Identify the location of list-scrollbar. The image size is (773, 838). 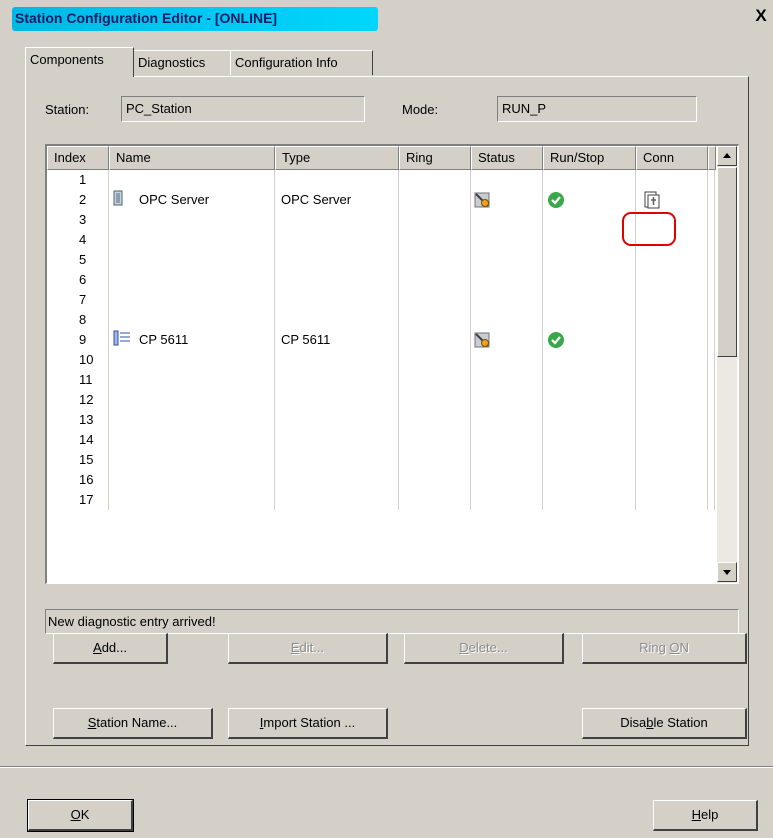
(727, 364).